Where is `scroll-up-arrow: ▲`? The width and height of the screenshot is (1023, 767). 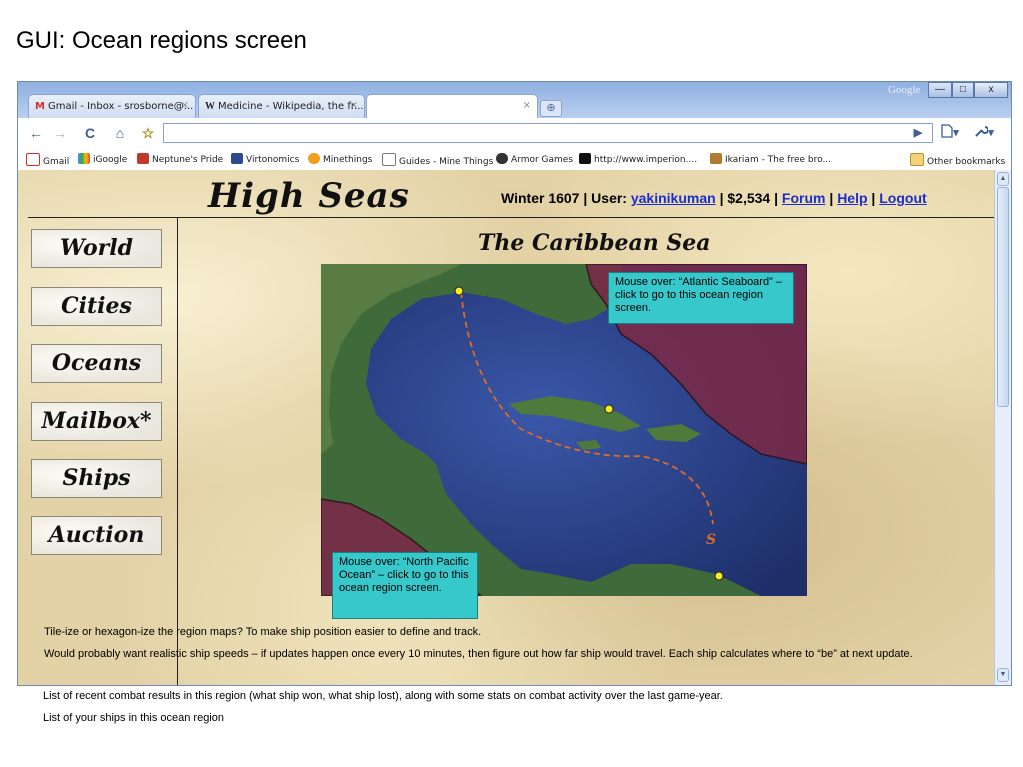
scroll-up-arrow: ▲ is located at coordinates (1003, 179).